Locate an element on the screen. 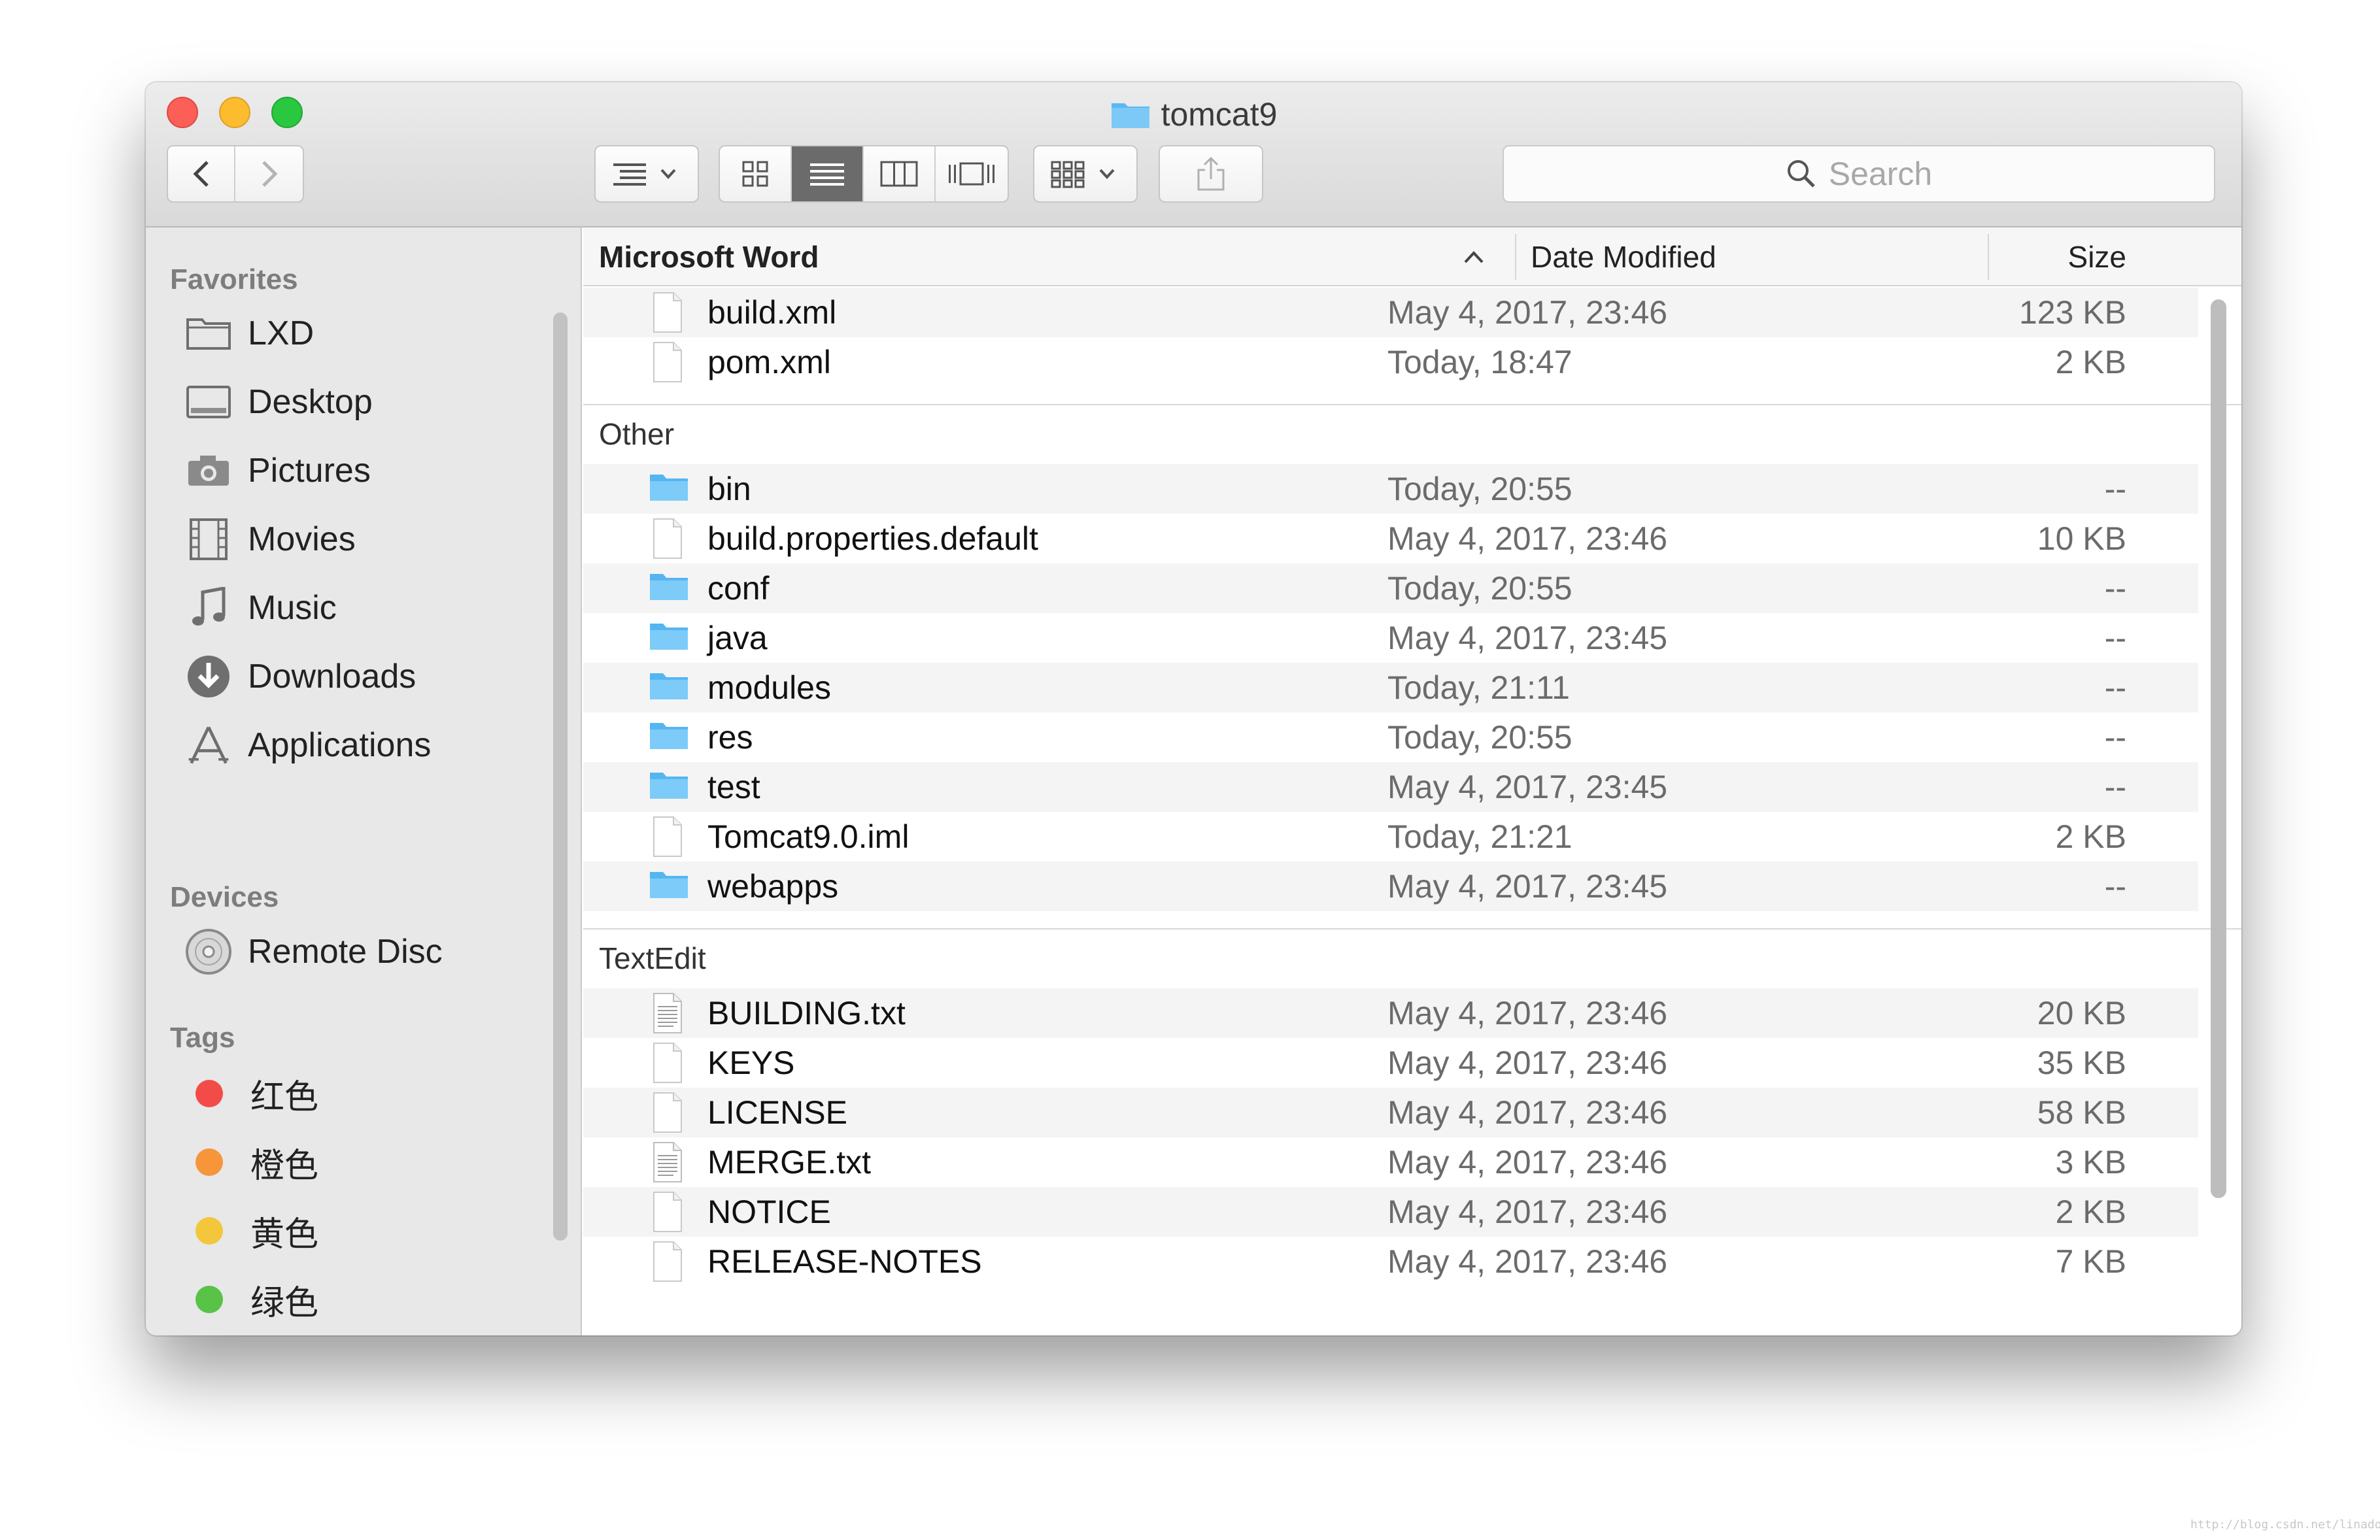 The height and width of the screenshot is (1540, 2380). file-date-modified: Today, 18:47 is located at coordinates (1479, 362).